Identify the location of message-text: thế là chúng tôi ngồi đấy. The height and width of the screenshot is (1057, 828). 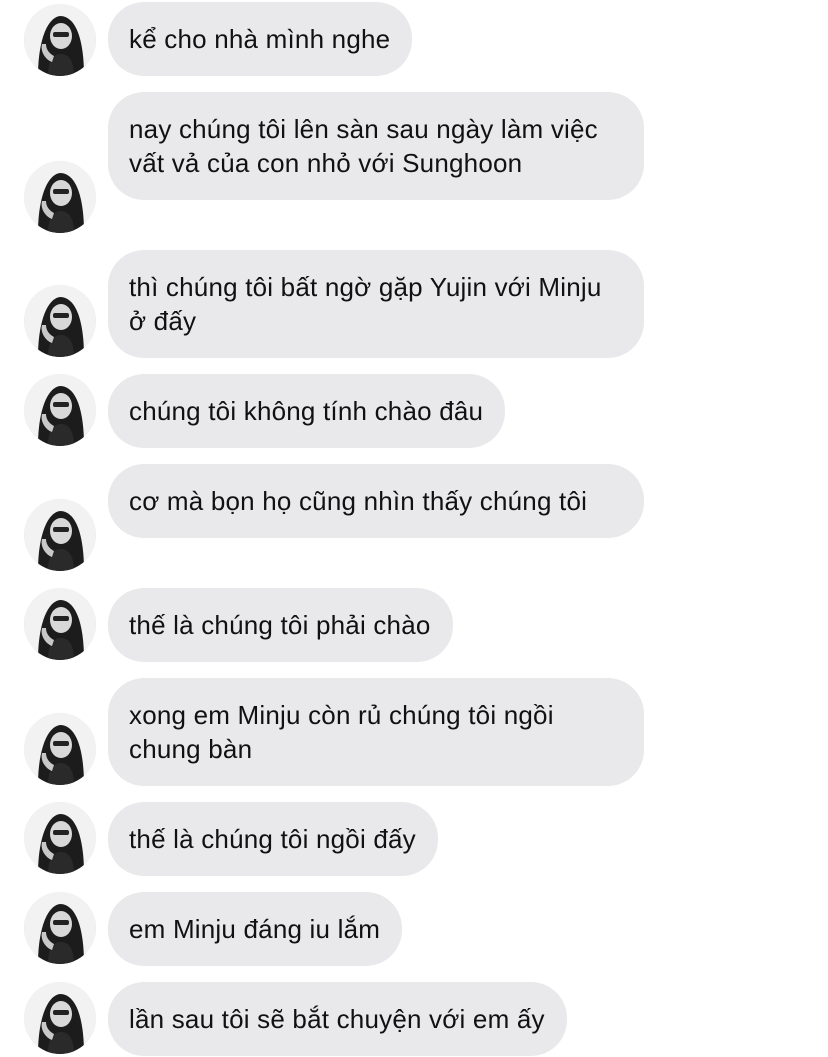
(272, 839).